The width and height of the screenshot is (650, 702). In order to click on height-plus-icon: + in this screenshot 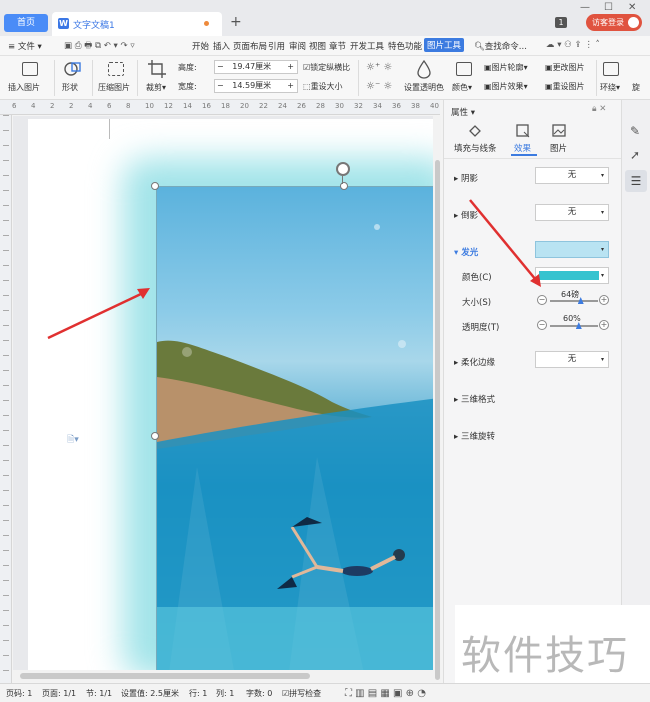, I will do `click(290, 67)`.